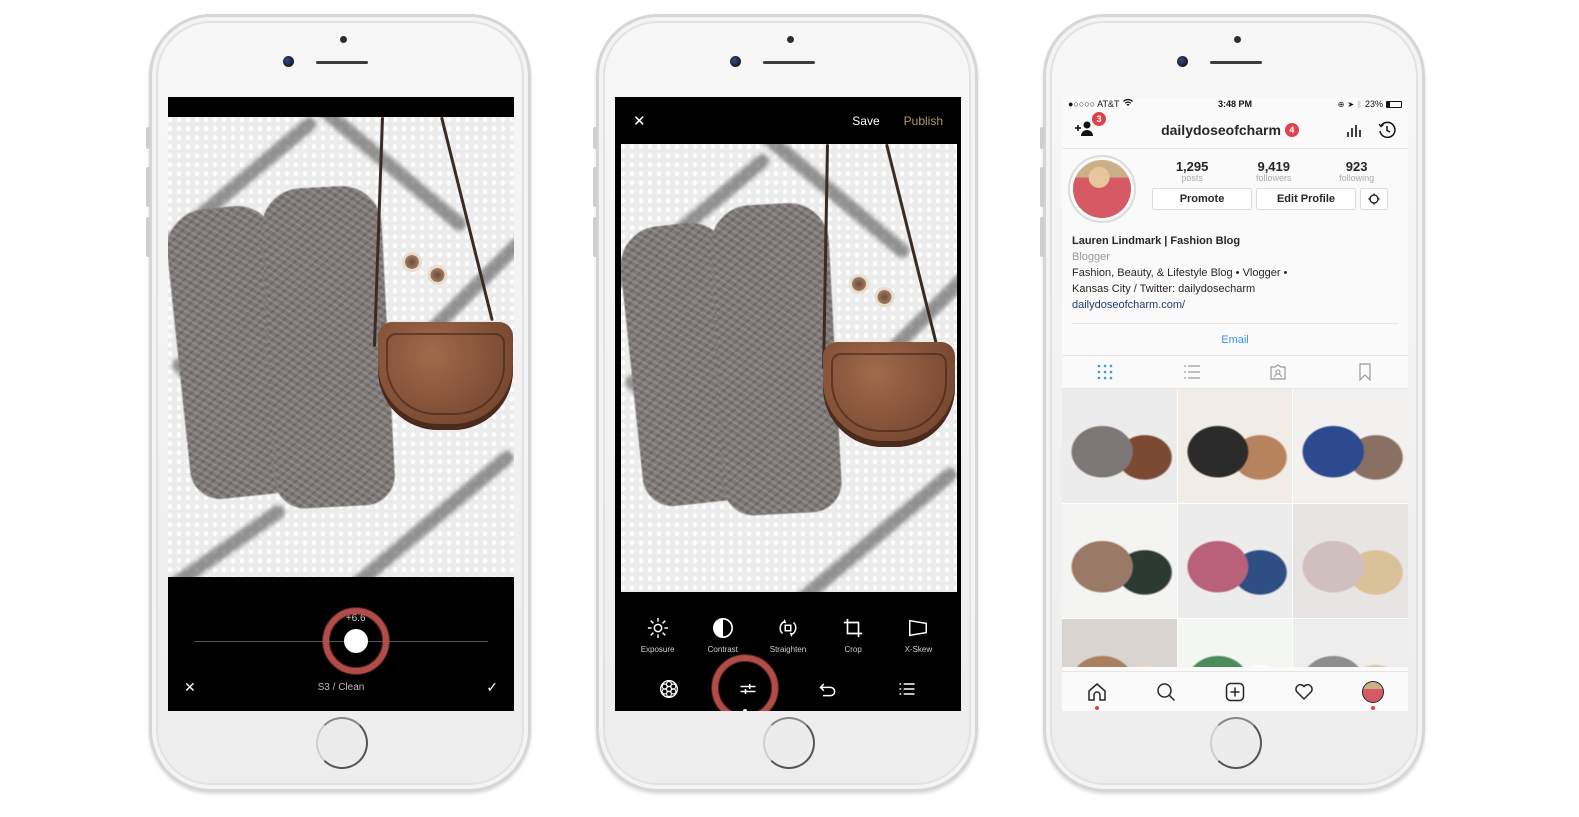 This screenshot has height=817, width=1579. I want to click on clock: 3:48 PM, so click(1234, 104).